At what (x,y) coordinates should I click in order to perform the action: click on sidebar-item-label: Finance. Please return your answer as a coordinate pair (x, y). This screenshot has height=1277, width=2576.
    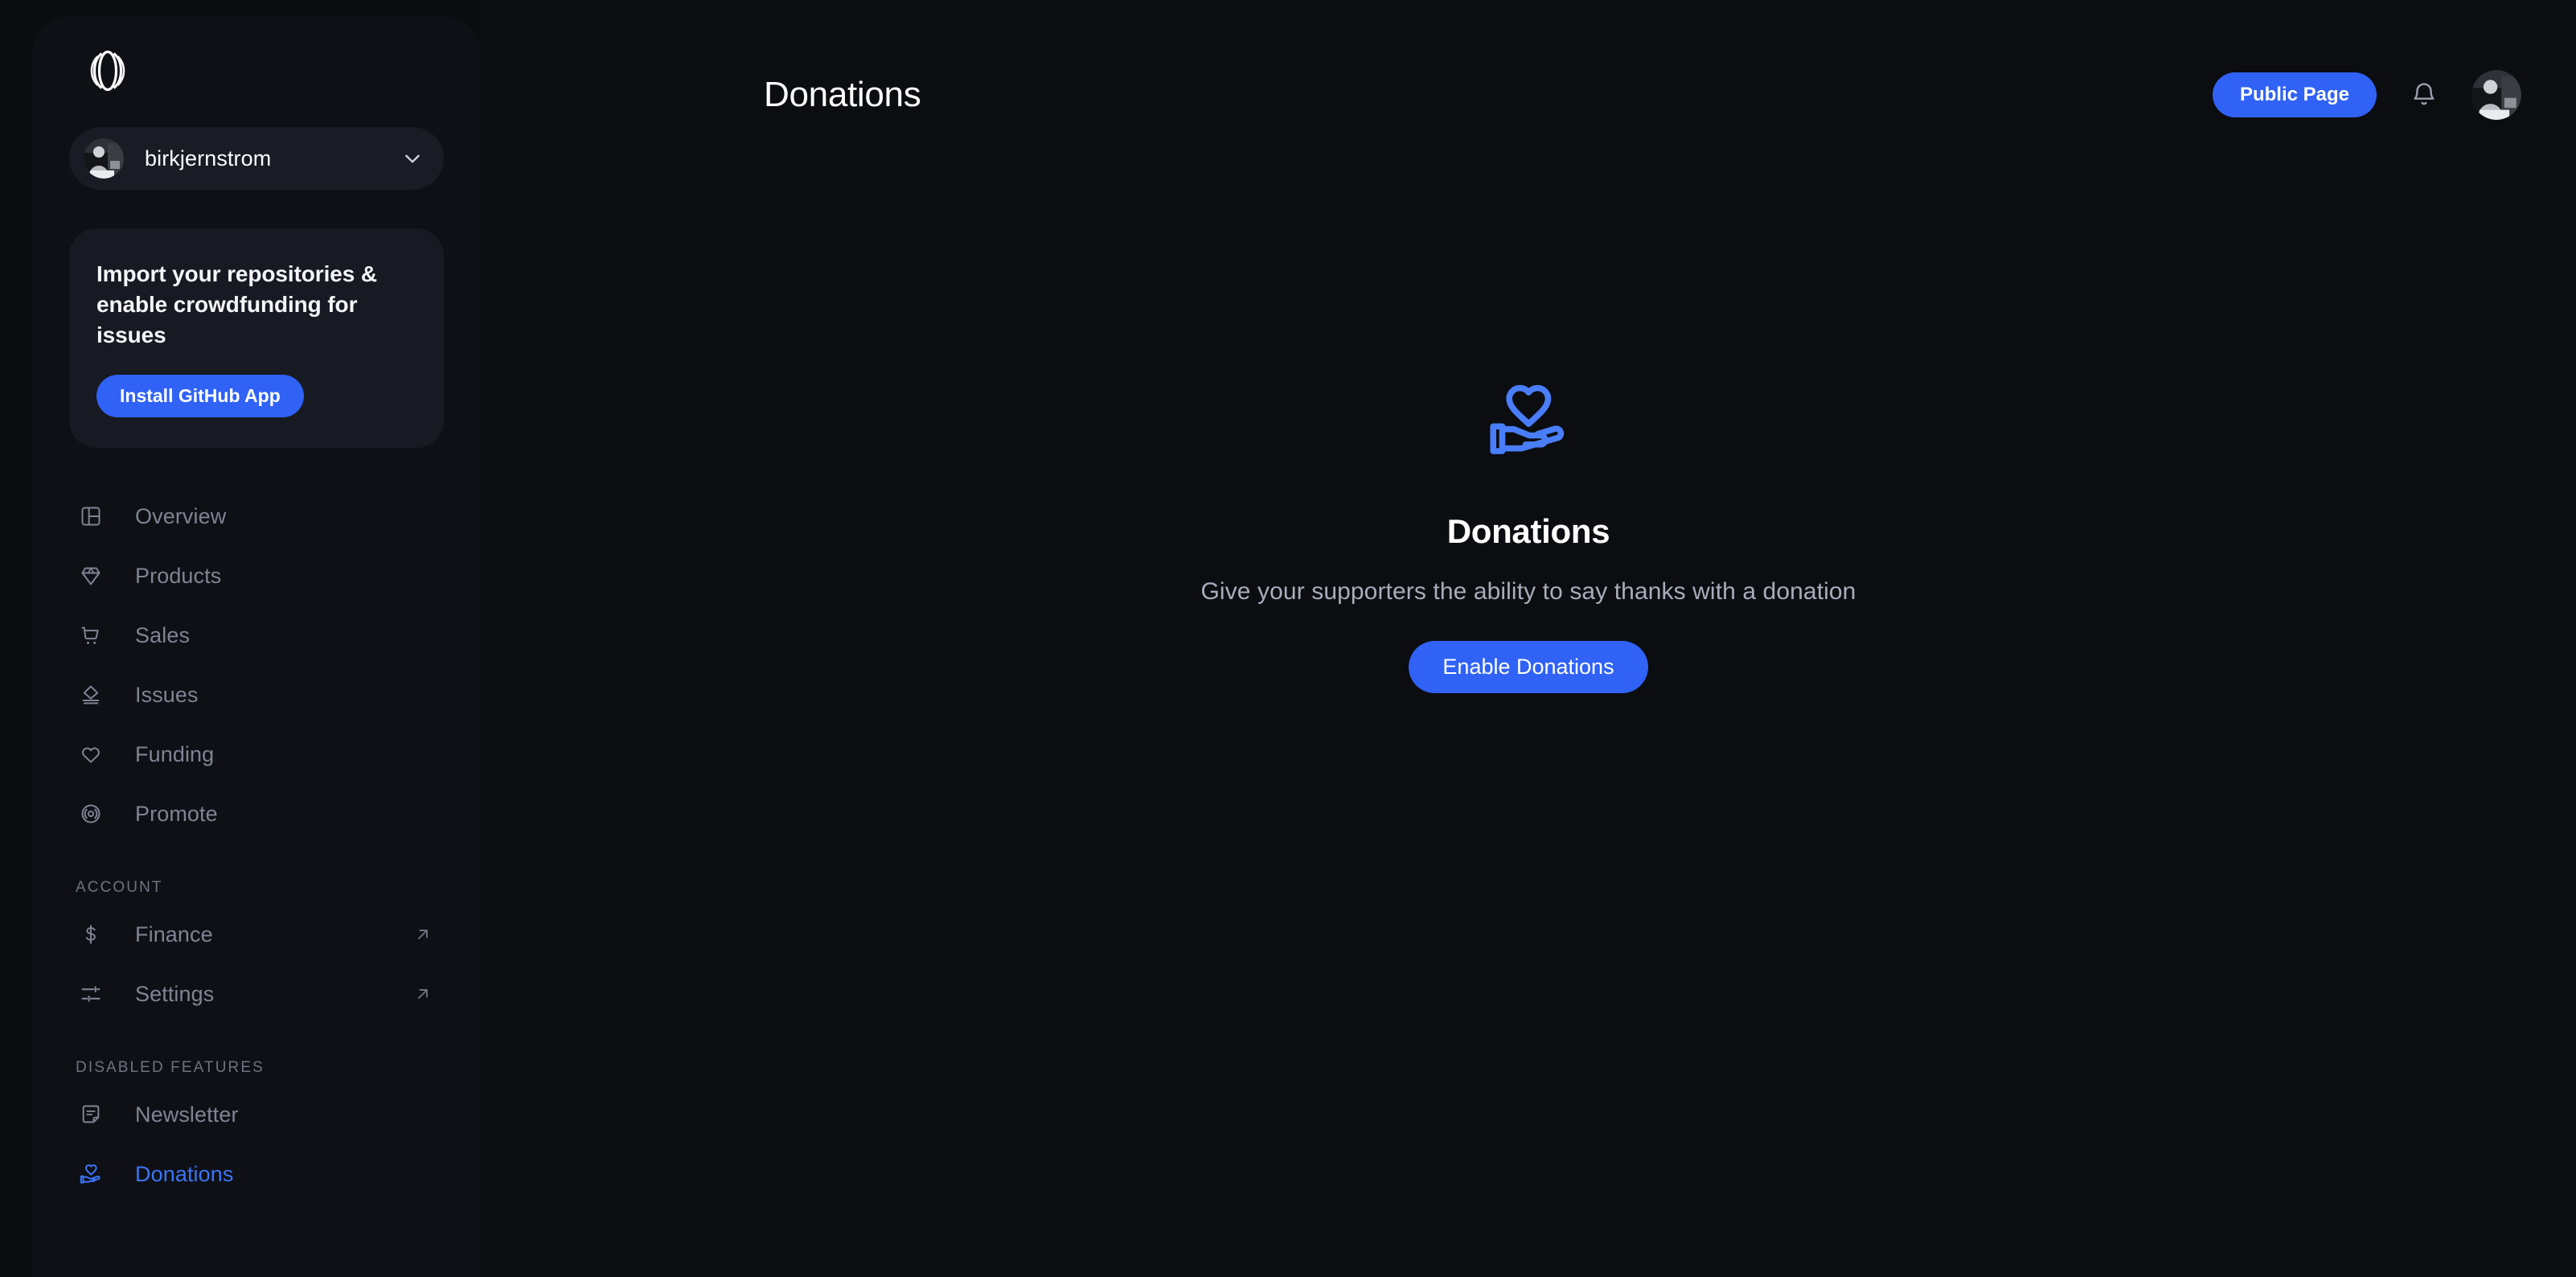
    Looking at the image, I should click on (174, 934).